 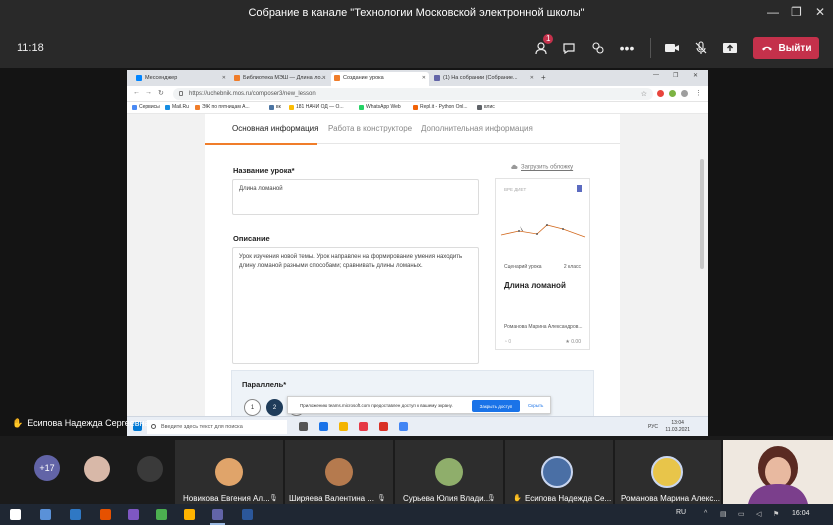 I want to click on self-video-tile, so click(x=778, y=472).